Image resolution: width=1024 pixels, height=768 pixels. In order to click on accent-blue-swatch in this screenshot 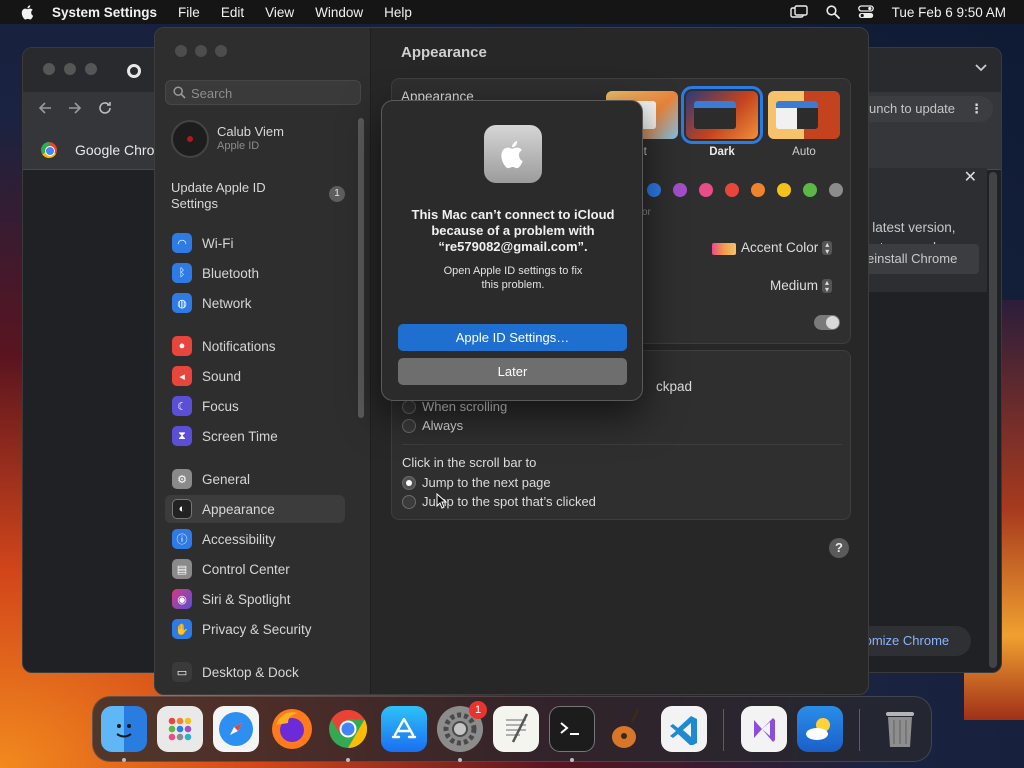, I will do `click(654, 190)`.